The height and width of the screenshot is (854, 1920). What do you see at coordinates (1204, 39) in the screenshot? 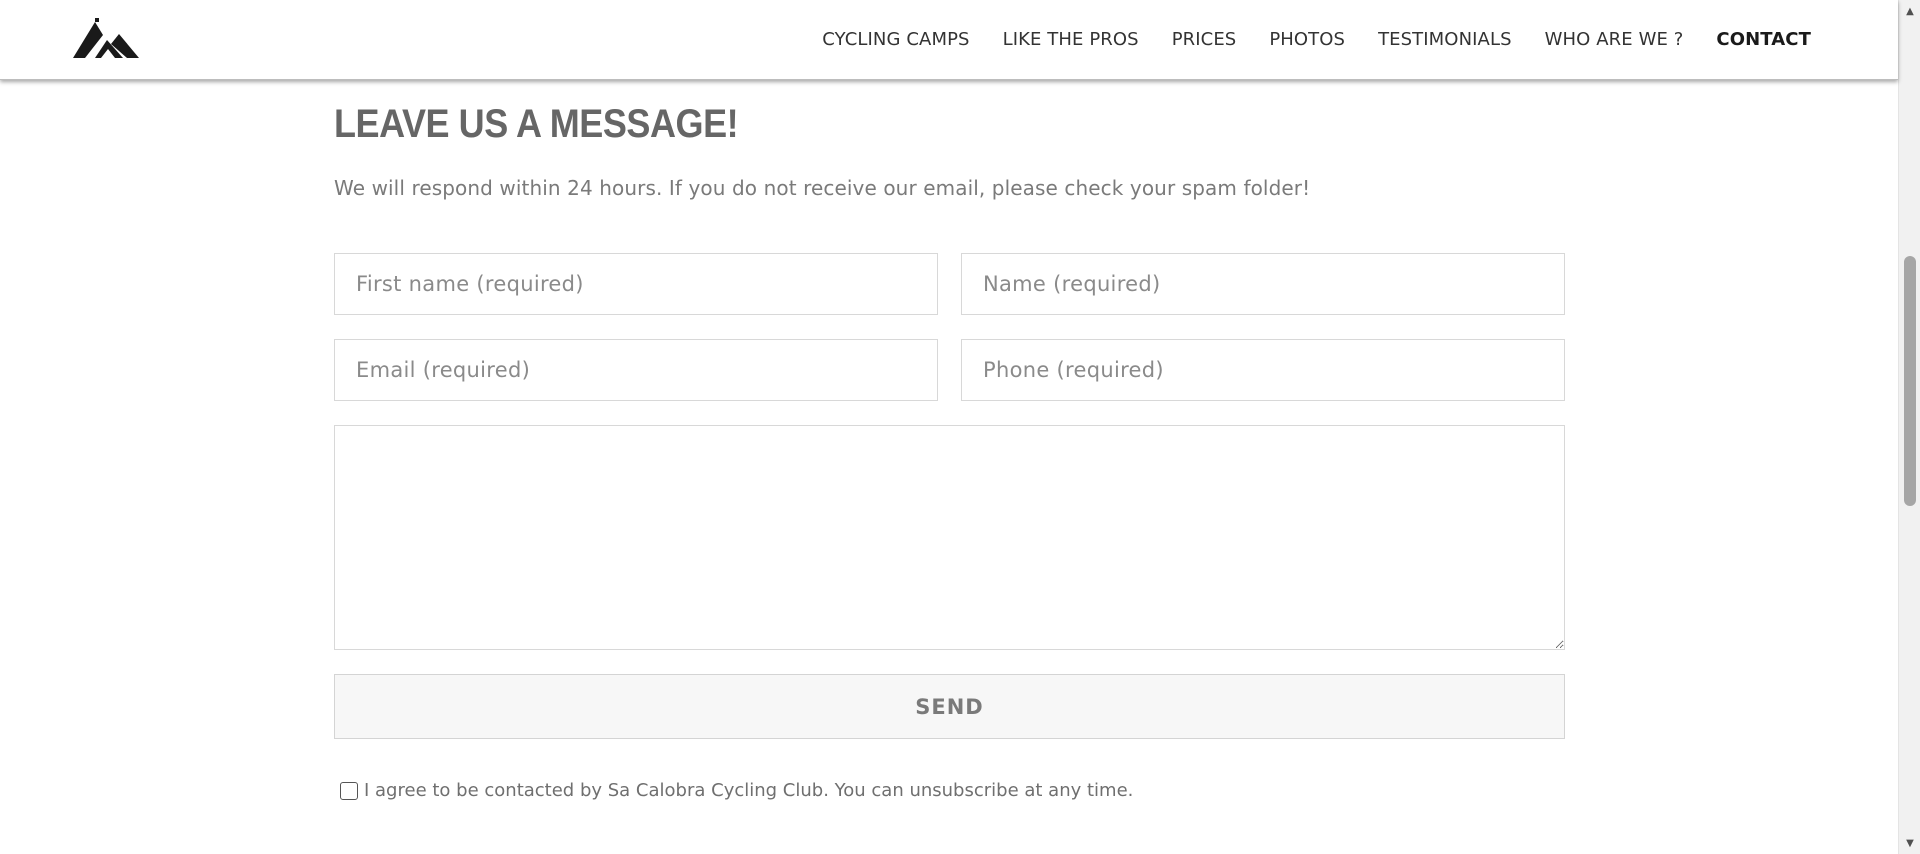
I see `nav-item-prices: PRICES` at bounding box center [1204, 39].